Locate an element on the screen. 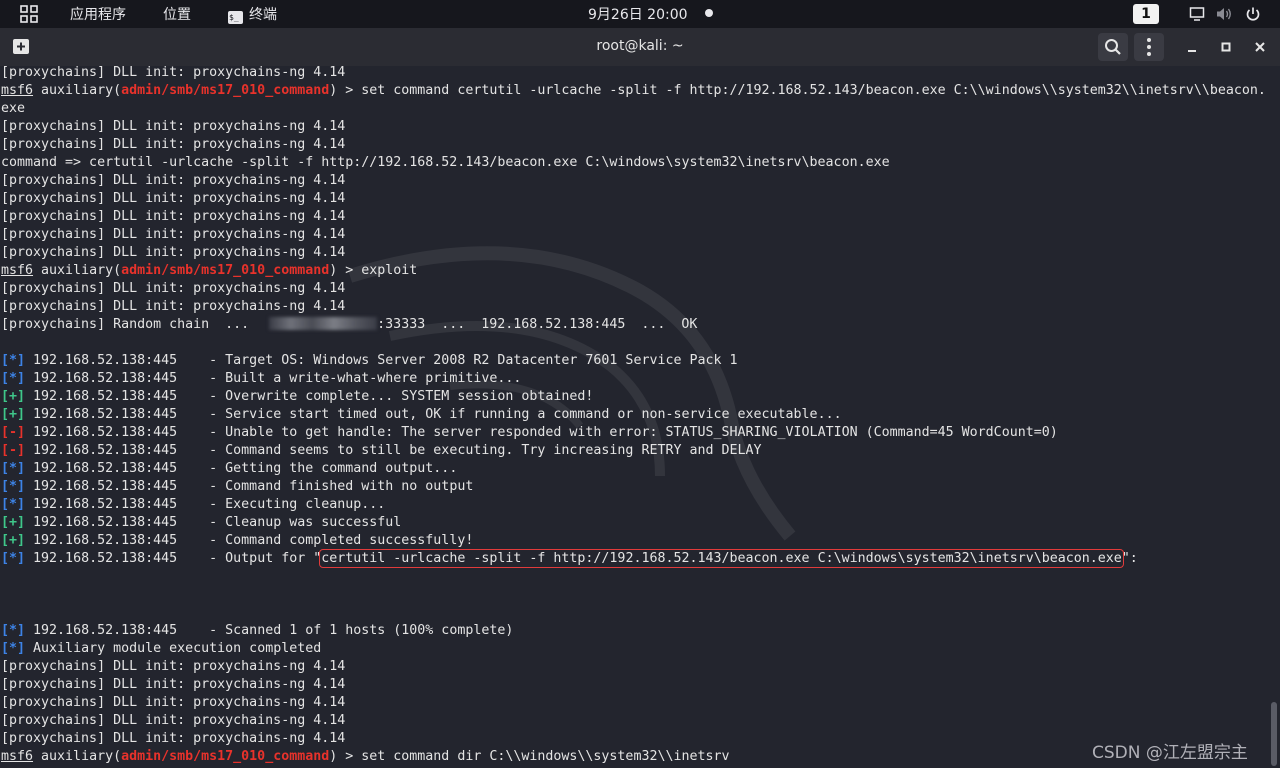 The image size is (1280, 768). maximize-icon is located at coordinates (1226, 47).